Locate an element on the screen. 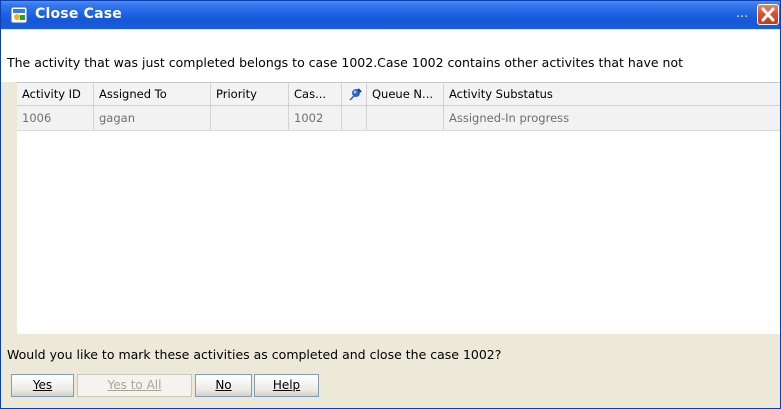  column-header-priority: Priority is located at coordinates (250, 94).